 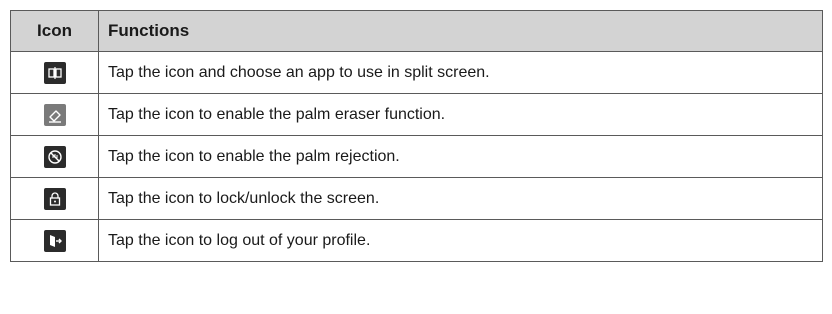 I want to click on header-icon: Icon, so click(x=54, y=31).